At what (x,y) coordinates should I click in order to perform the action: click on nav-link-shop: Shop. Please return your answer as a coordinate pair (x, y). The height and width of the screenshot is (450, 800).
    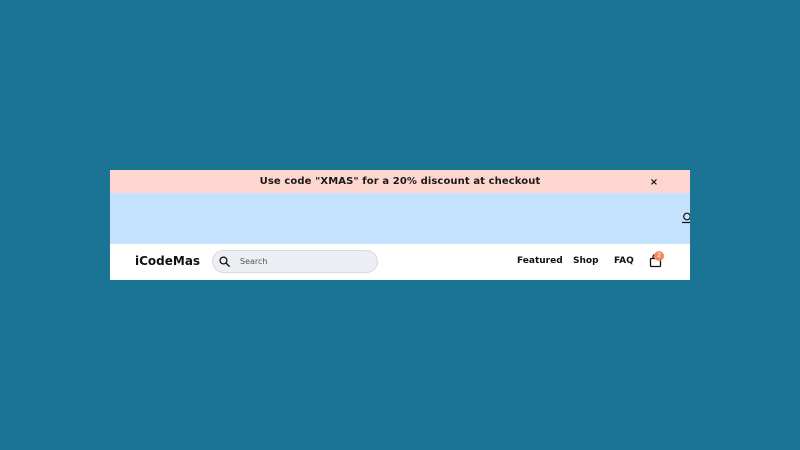
    Looking at the image, I should click on (586, 261).